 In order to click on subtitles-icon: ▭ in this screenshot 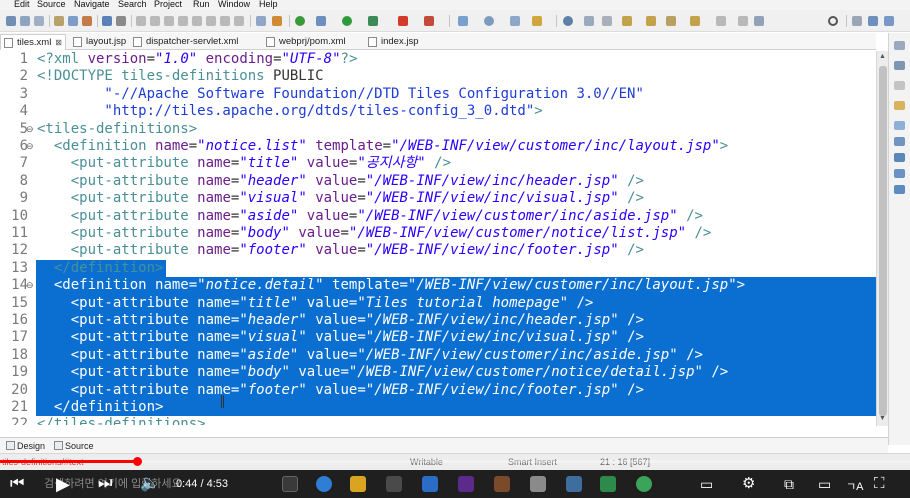, I will do `click(706, 484)`.